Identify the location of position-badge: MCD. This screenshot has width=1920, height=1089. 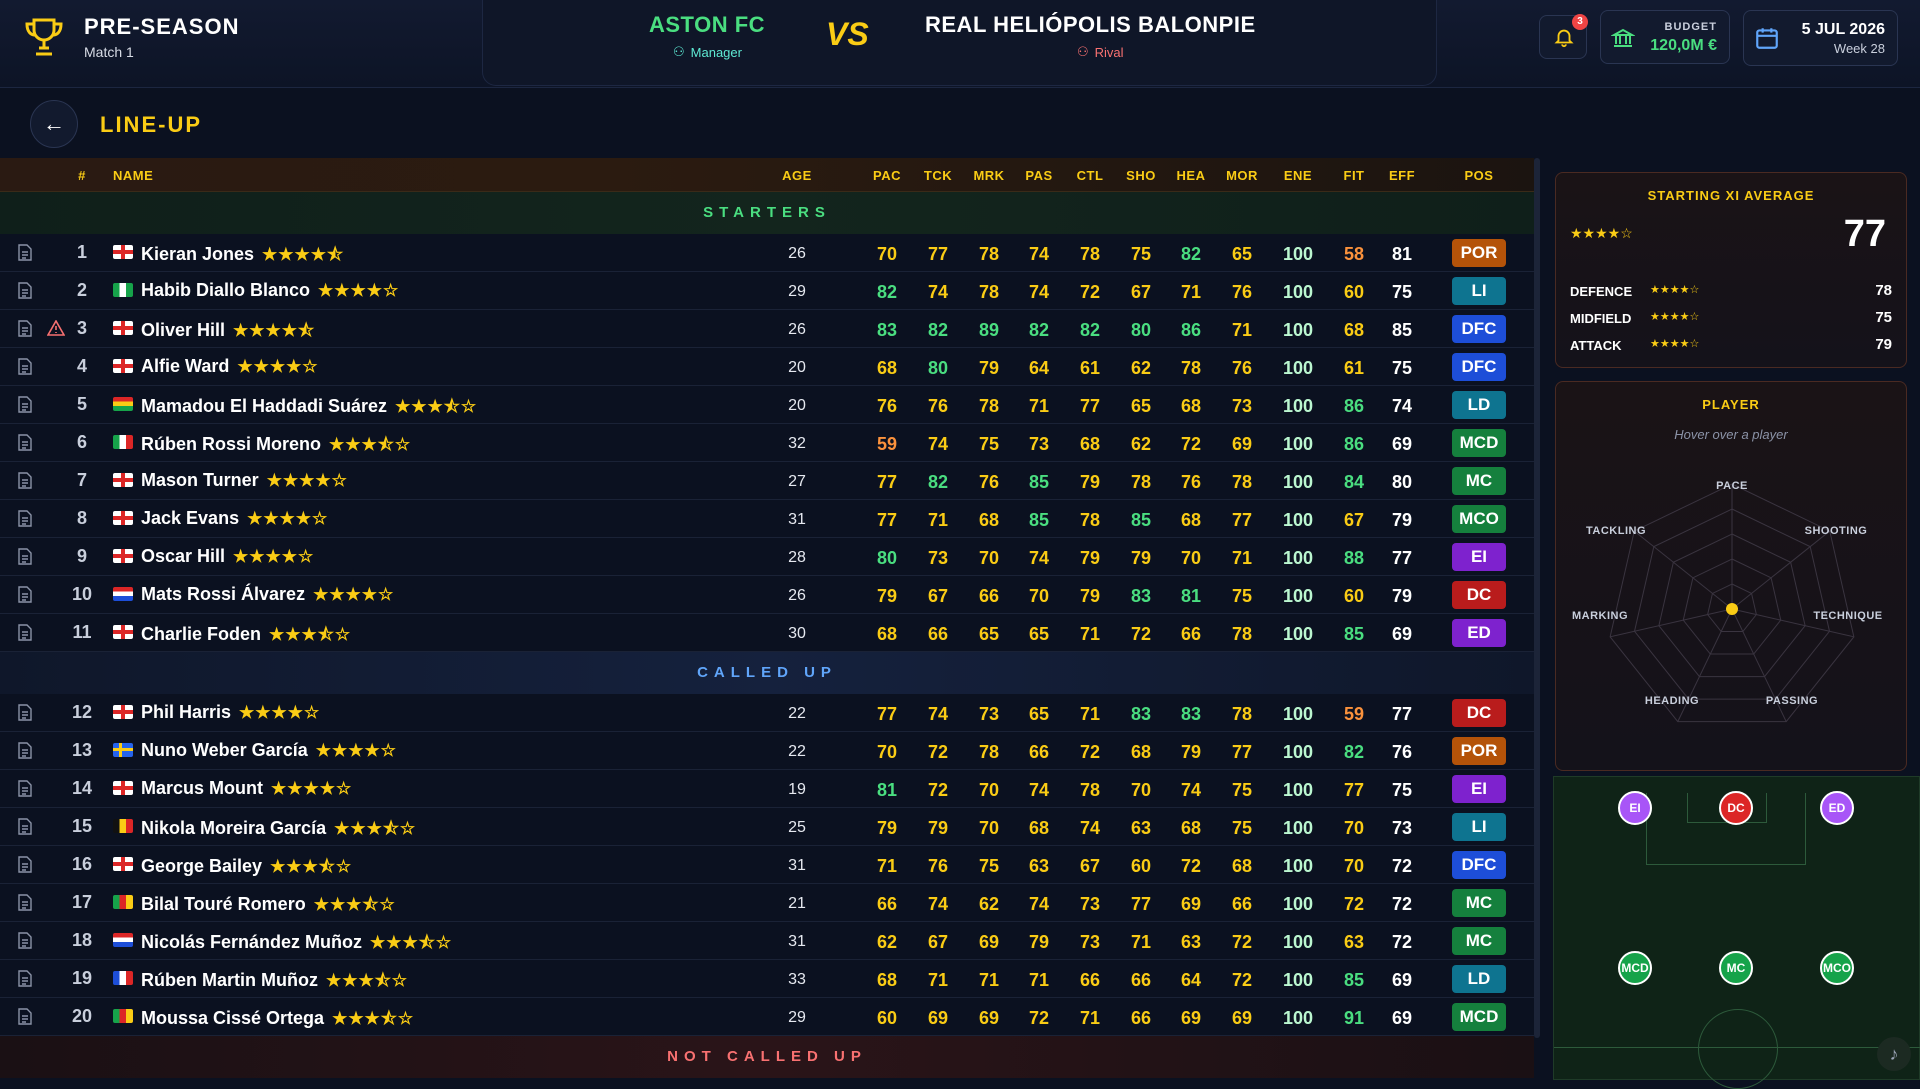
(1479, 443).